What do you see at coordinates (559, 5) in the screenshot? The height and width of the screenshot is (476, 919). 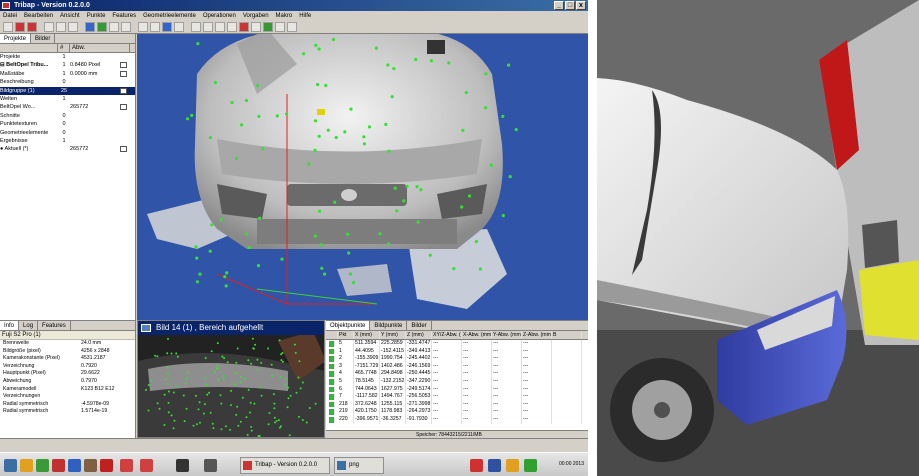 I see `minimize-button: _` at bounding box center [559, 5].